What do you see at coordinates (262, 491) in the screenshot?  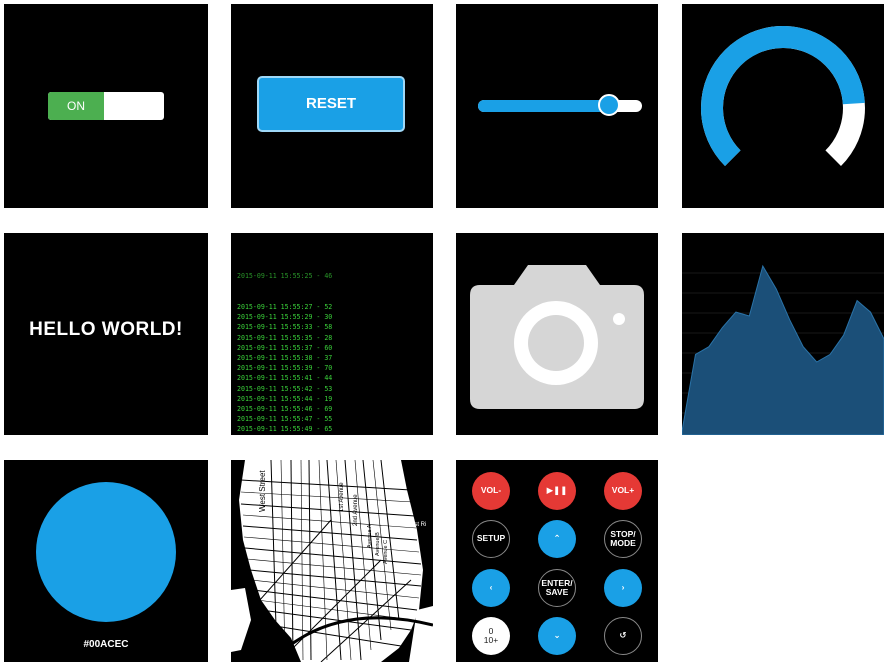 I see `map-label: West Street` at bounding box center [262, 491].